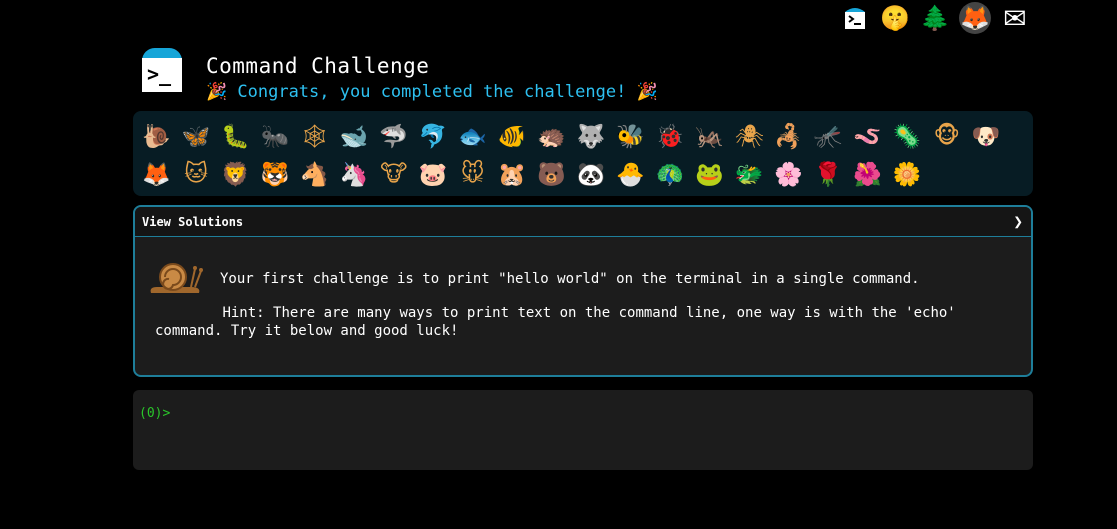 This screenshot has width=1117, height=529. Describe the element at coordinates (315, 174) in the screenshot. I see `challenge-animal-icon: 🐴` at that location.